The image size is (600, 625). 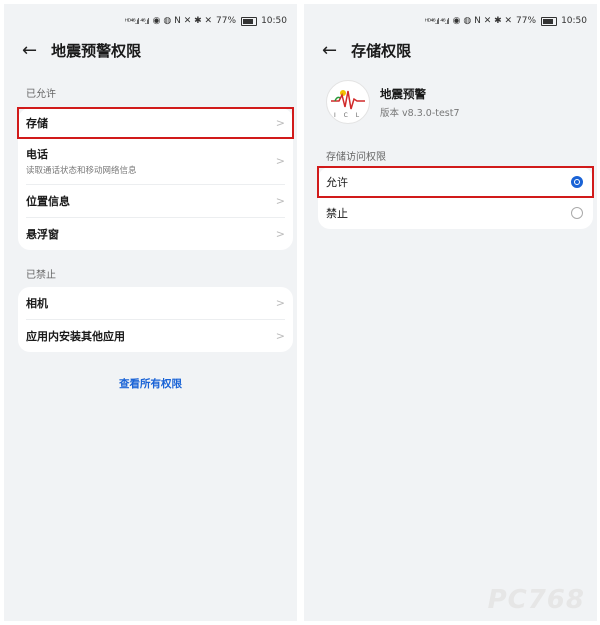 I want to click on permission-item-location: 位置信息 >, so click(x=155, y=201).